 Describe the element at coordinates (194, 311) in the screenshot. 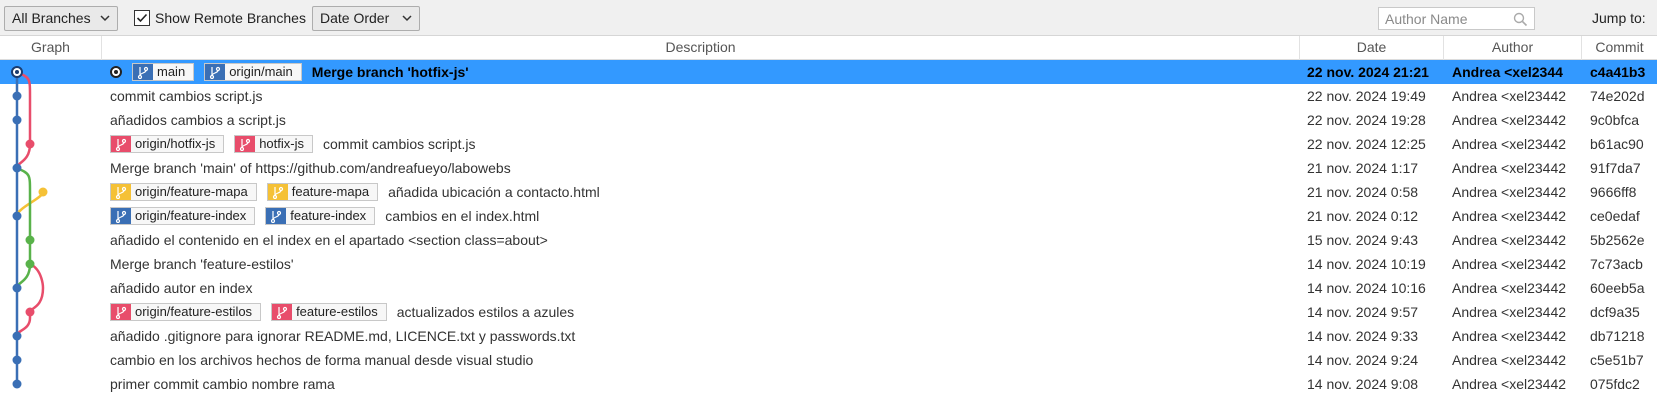

I see `branch-tag-label: origin/feature-estilos` at that location.